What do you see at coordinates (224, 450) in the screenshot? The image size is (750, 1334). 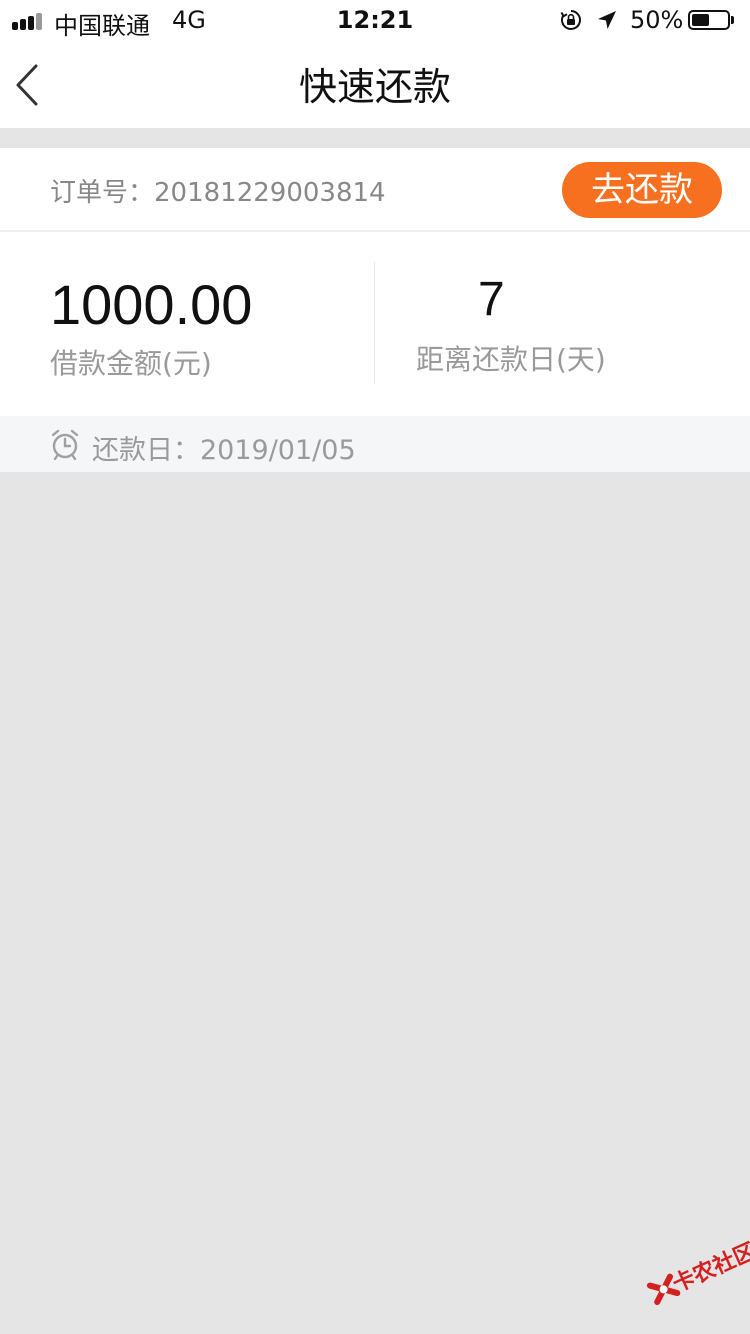 I see `due-date-label: 还款日：2019/01/05` at bounding box center [224, 450].